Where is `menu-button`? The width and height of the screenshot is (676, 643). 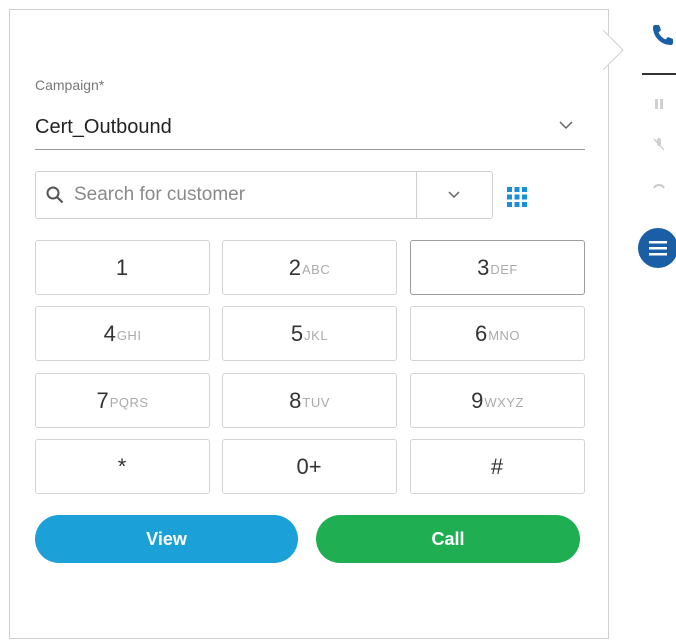
menu-button is located at coordinates (657, 248).